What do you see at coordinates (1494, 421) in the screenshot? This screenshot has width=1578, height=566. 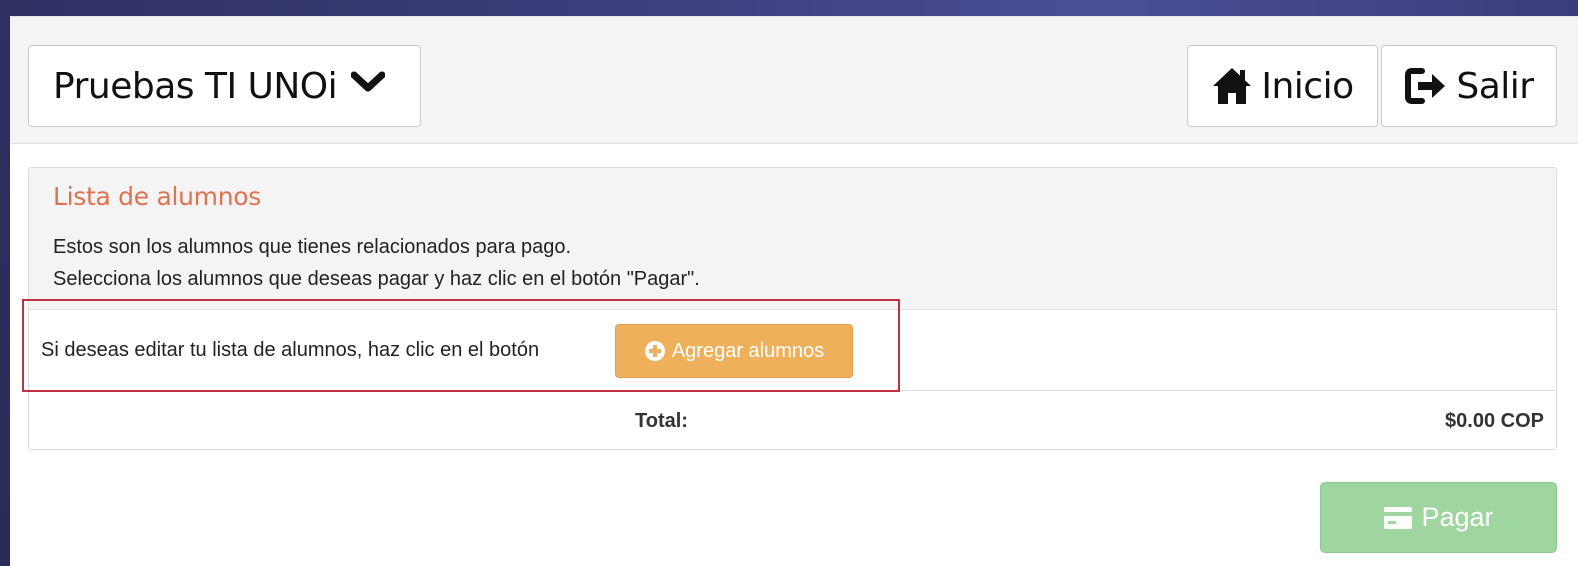 I see `total-value: $0.00 COP` at bounding box center [1494, 421].